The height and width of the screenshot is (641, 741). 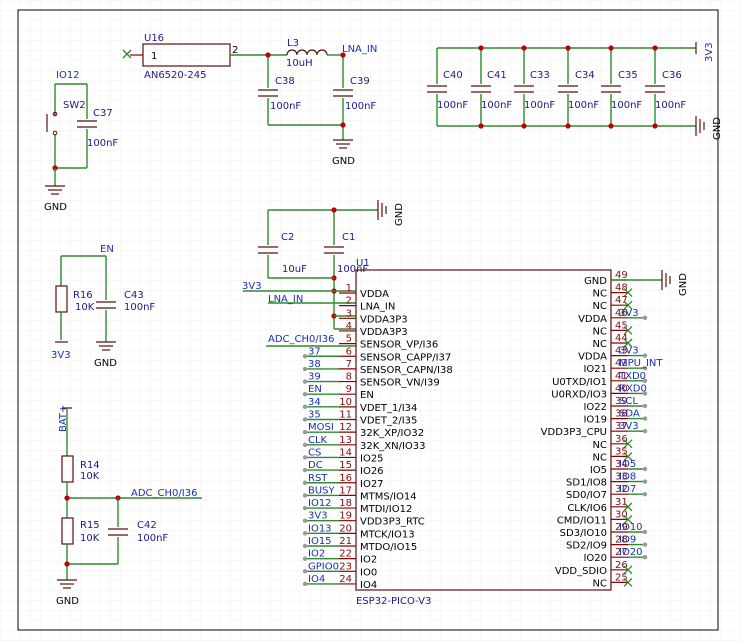 I want to click on pin-number: 12, so click(x=345, y=427).